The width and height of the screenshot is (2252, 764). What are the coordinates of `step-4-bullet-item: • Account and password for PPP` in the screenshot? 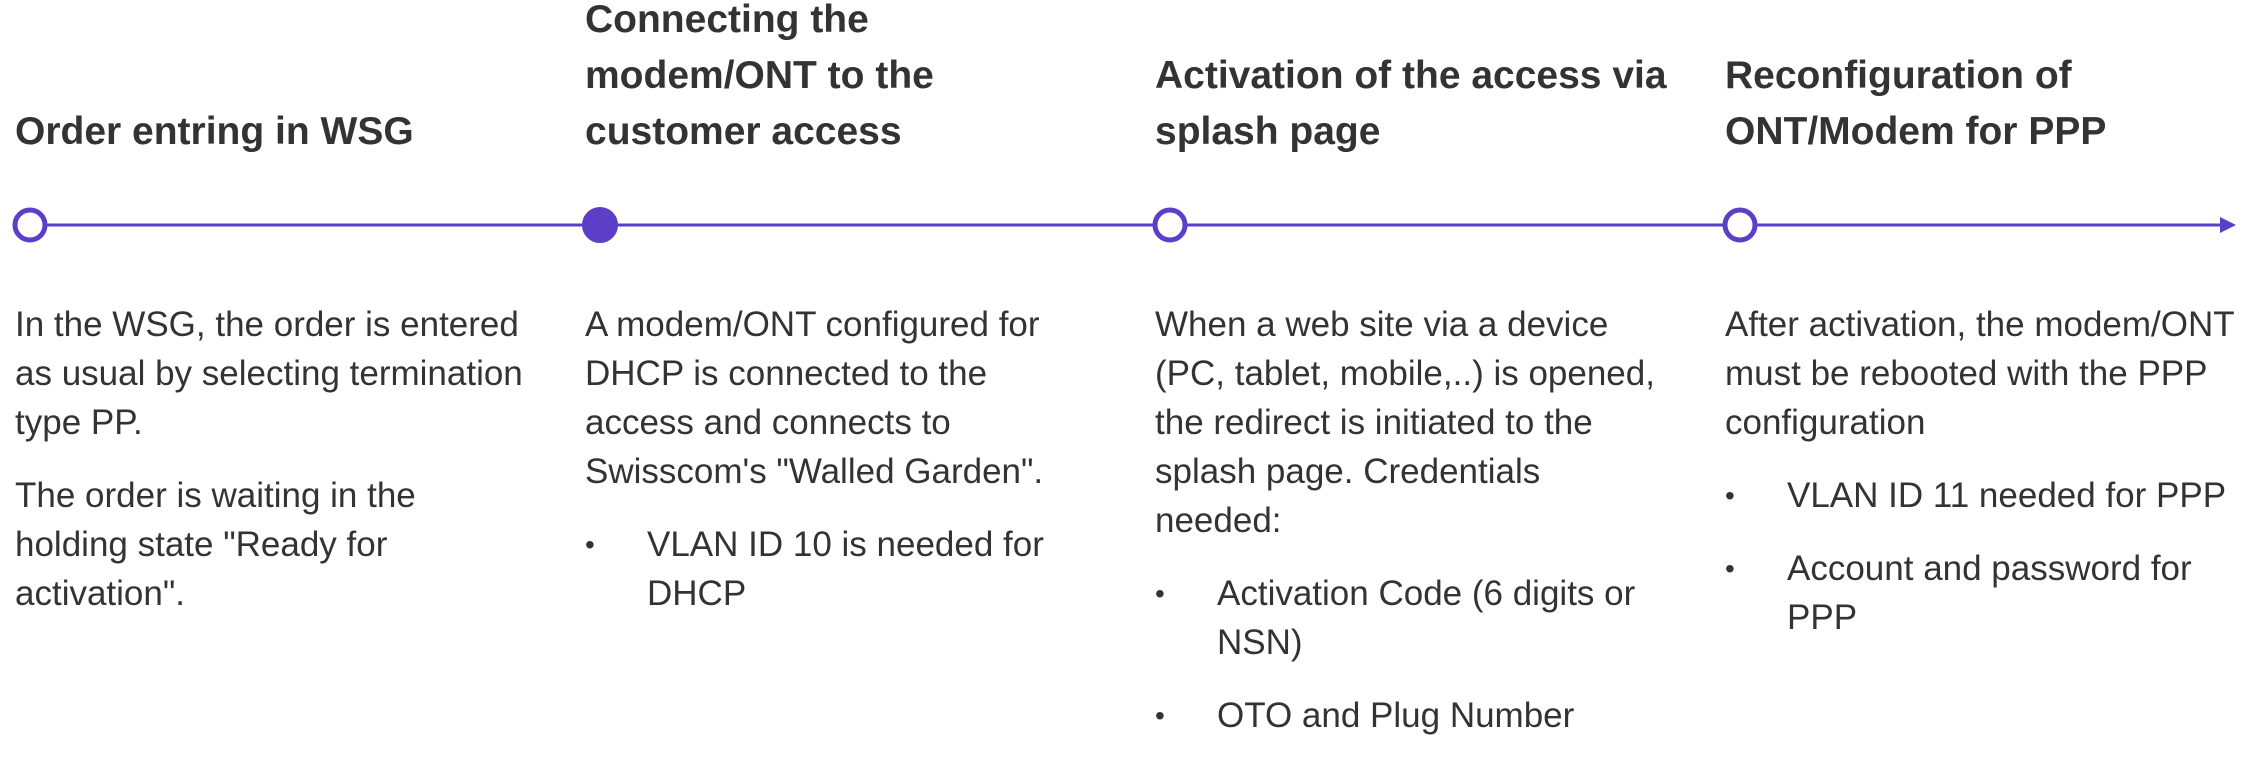 It's located at (1985, 593).